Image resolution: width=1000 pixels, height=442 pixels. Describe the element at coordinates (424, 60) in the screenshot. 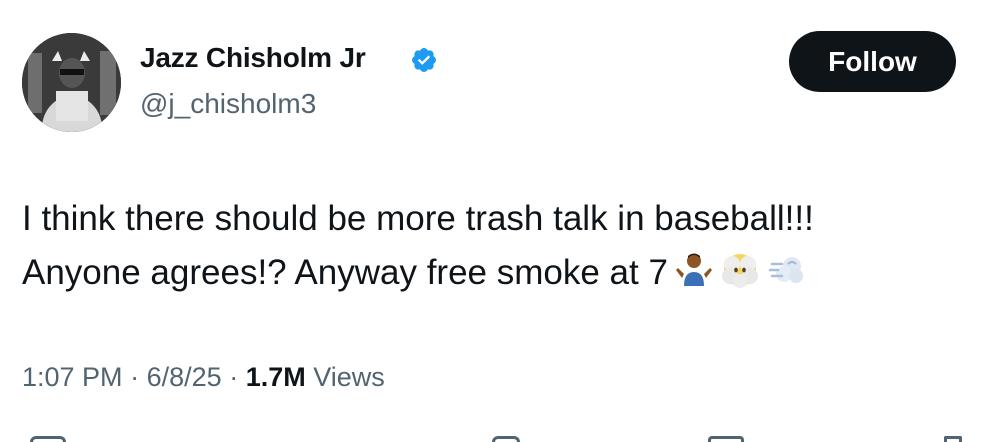

I see `verified-badge-icon` at that location.